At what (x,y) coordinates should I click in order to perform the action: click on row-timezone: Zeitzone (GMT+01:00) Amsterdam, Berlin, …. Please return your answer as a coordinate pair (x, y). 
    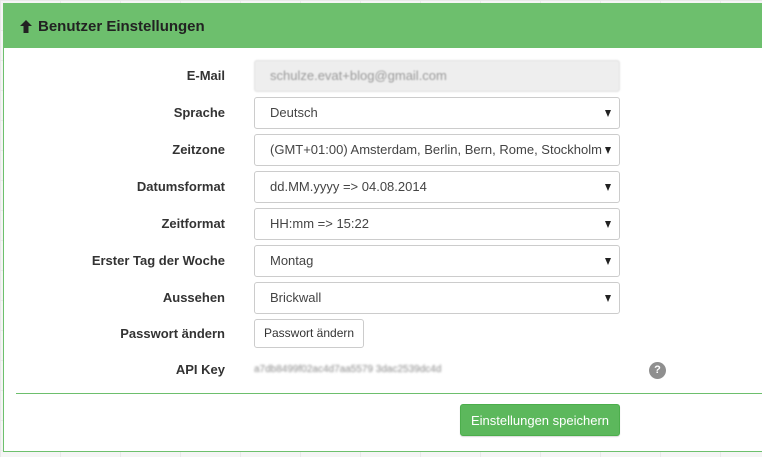
    Looking at the image, I should click on (383, 150).